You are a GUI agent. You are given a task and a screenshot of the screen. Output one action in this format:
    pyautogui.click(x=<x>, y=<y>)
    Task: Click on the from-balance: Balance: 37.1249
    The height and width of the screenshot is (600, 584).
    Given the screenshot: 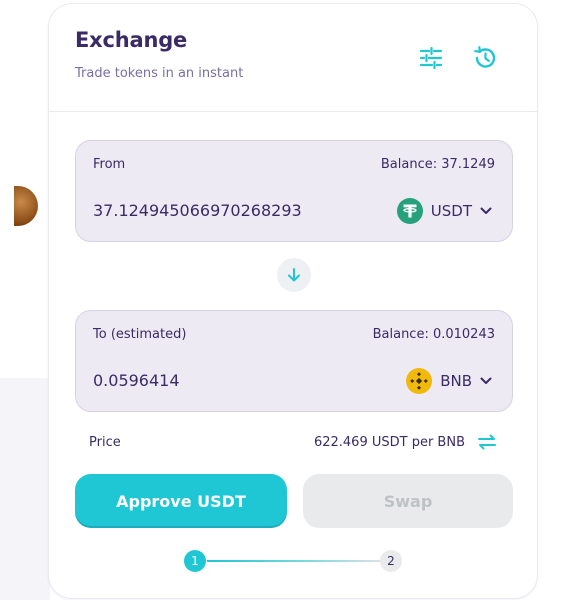 What is the action you would take?
    pyautogui.click(x=437, y=164)
    